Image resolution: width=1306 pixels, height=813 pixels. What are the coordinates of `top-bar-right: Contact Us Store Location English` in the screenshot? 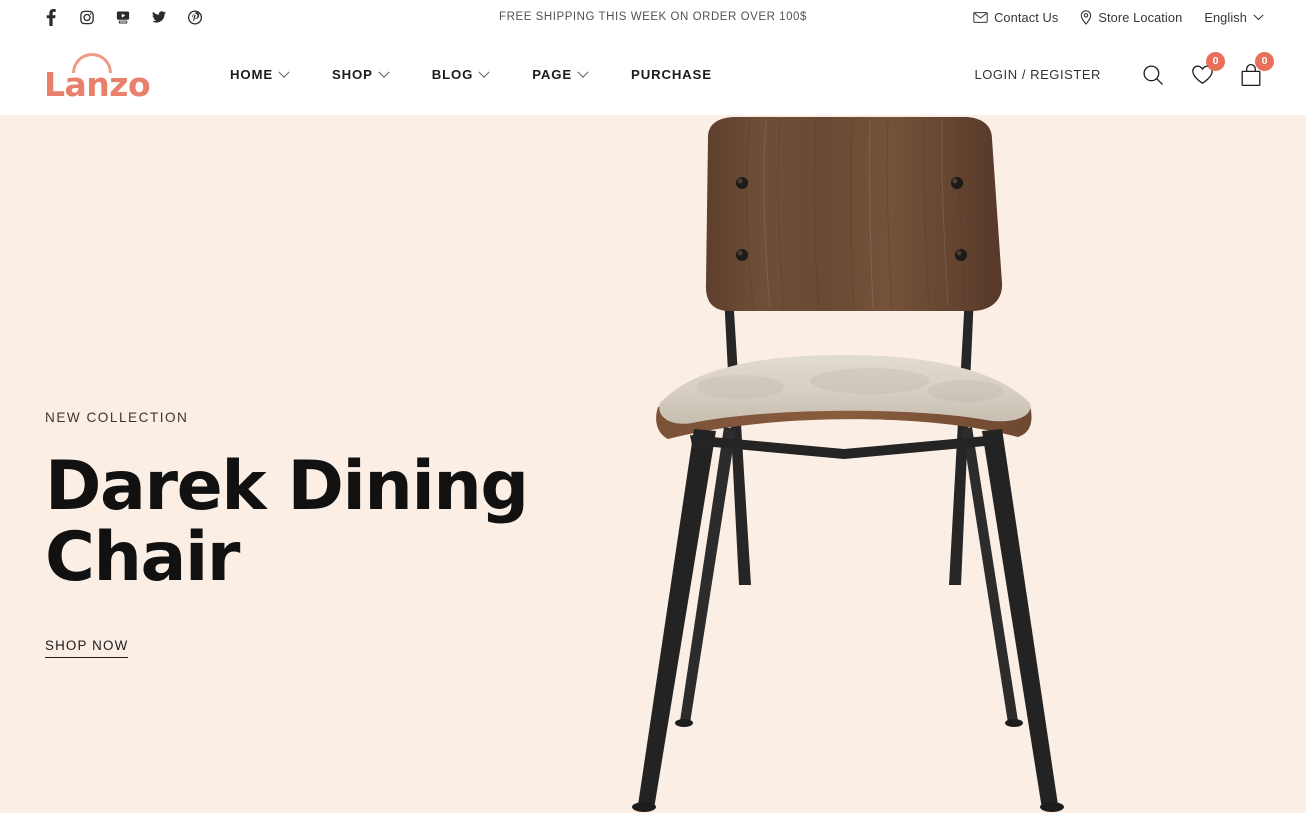 It's located at (1118, 17).